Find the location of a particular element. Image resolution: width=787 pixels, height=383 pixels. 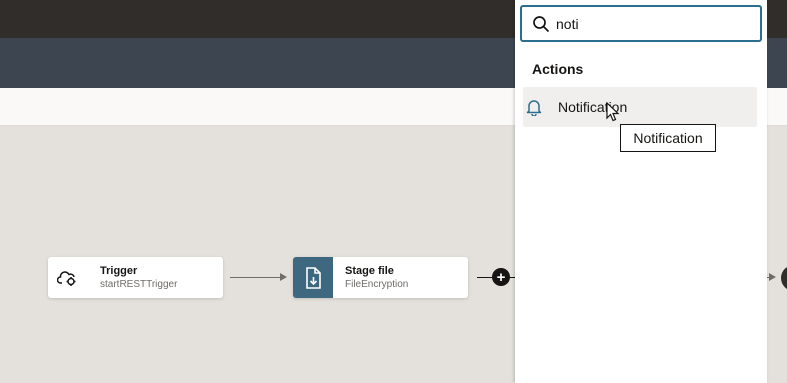

bell-icon is located at coordinates (534, 107).